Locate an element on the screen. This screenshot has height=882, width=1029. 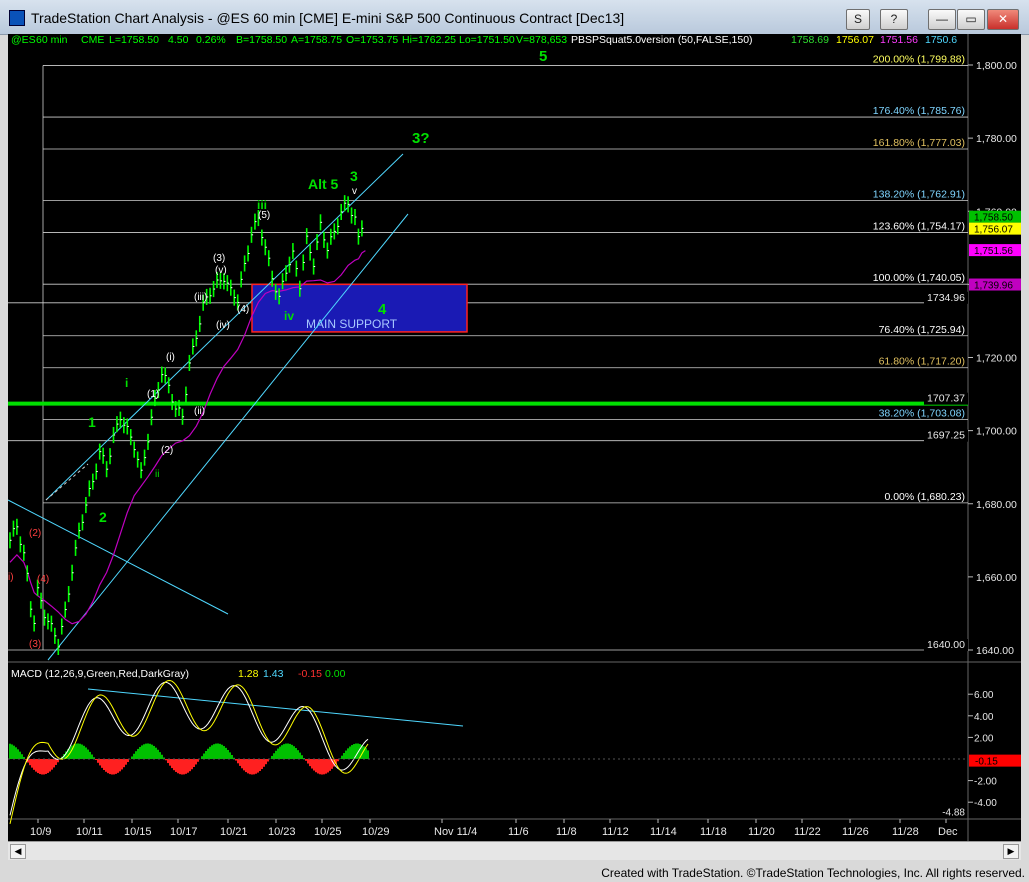
header-symbol: @ES is located at coordinates (23, 40).